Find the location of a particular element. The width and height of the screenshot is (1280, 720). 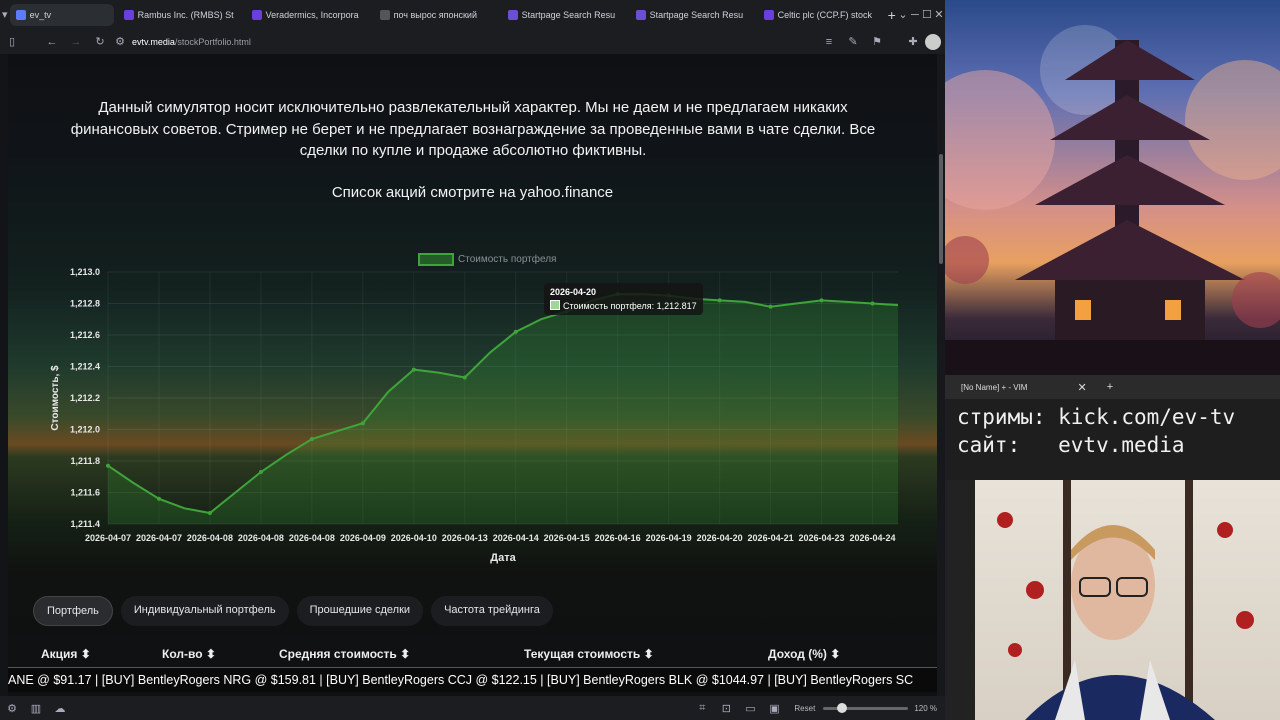

browser-tab: Celtic plc (CCP.F) stock is located at coordinates (820, 15).